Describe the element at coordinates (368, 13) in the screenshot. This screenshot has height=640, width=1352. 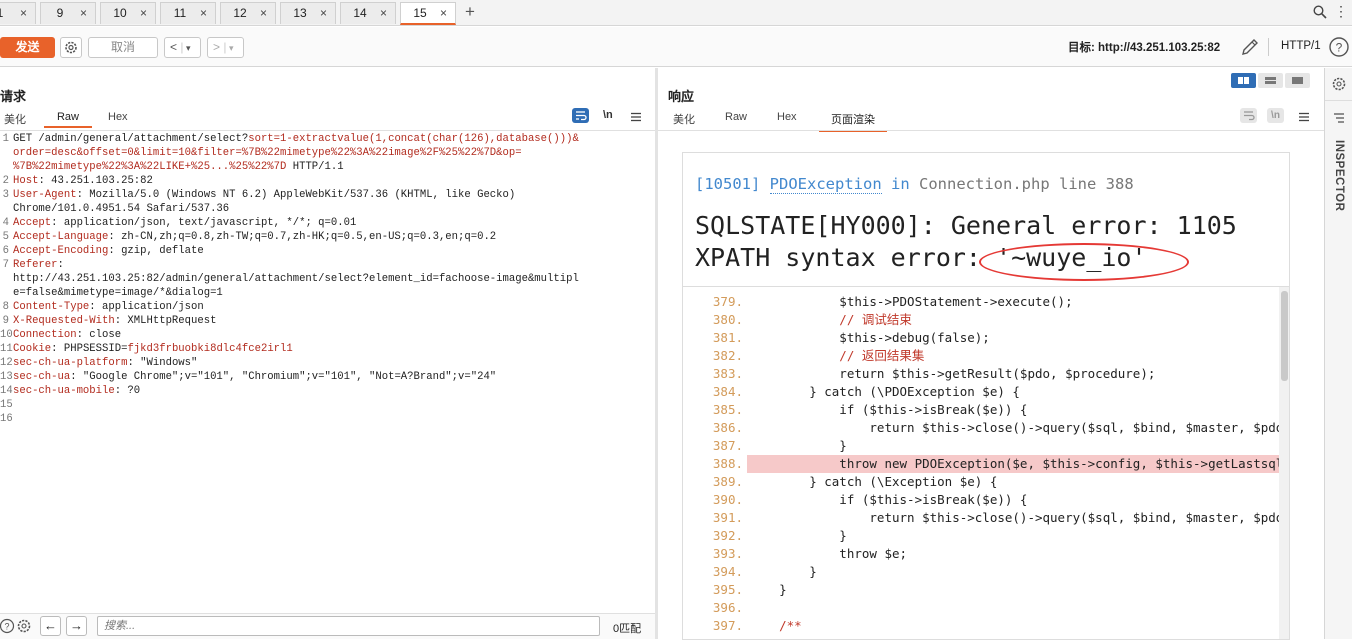
I see `tab-14: 14 ×` at that location.